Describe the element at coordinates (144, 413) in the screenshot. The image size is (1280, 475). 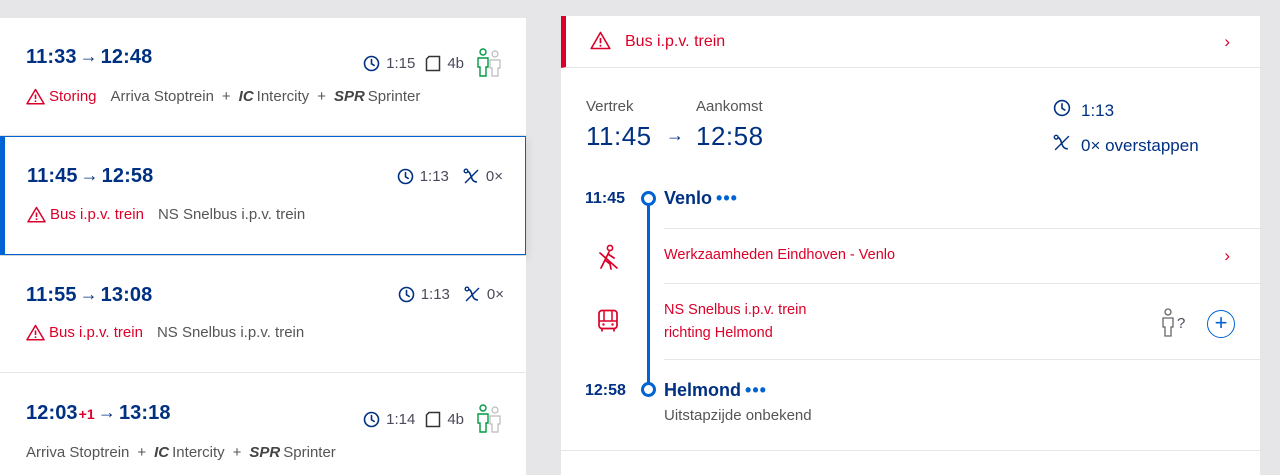
I see `arrive-time: 13:18` at that location.